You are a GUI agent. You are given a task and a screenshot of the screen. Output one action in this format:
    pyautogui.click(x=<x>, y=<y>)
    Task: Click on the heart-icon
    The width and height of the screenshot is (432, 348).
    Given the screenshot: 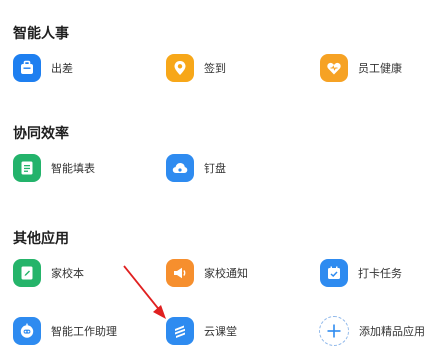 What is the action you would take?
    pyautogui.click(x=334, y=68)
    